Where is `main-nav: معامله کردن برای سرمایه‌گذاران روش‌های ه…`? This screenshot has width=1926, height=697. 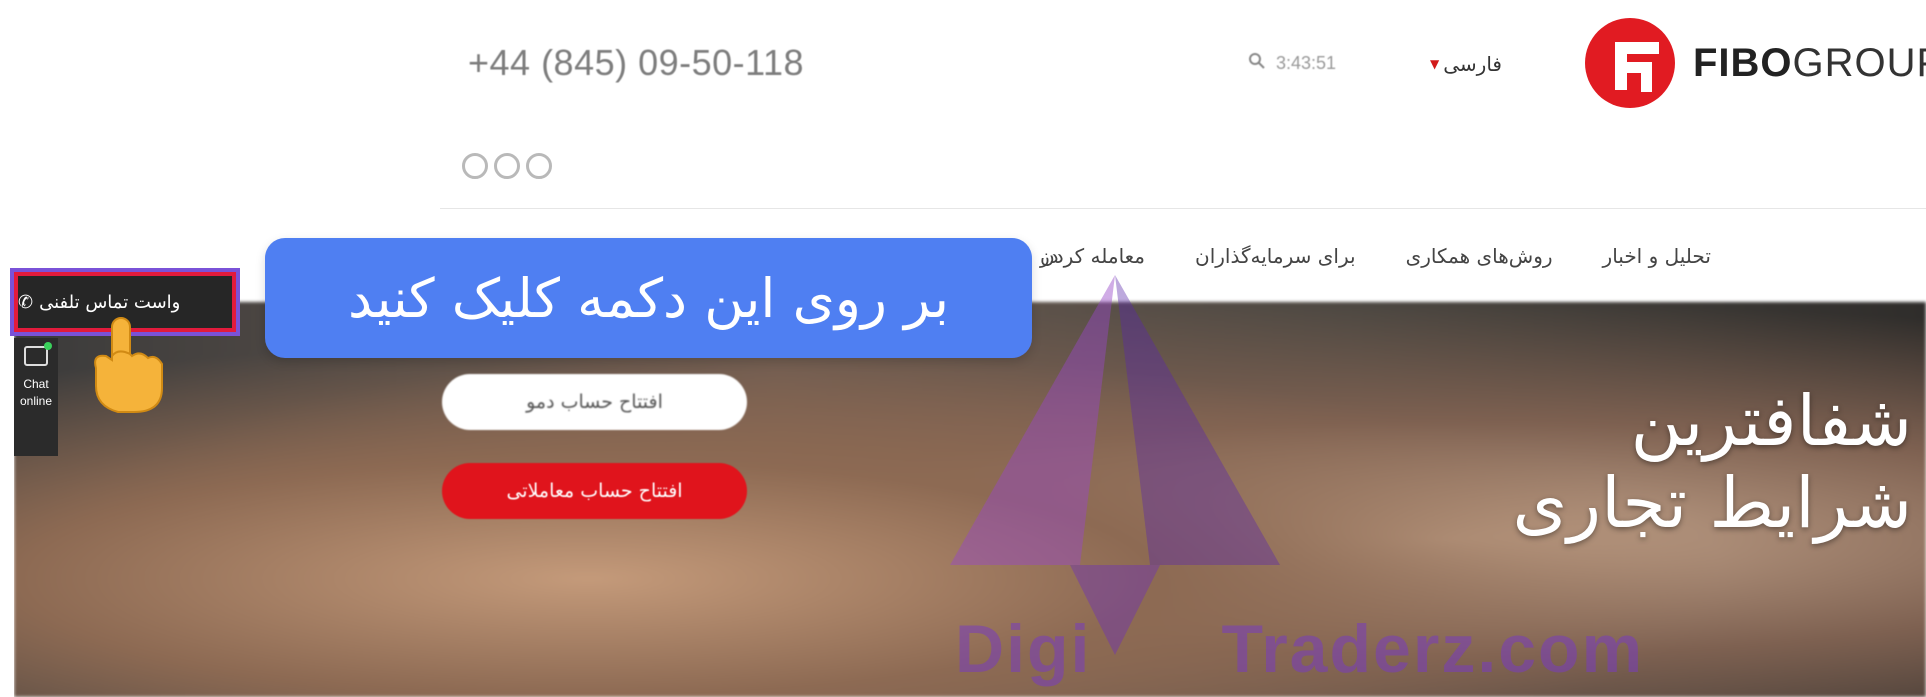 main-nav: معامله کردن برای سرمایه‌گذاران روش‌های ه… is located at coordinates (1458, 256).